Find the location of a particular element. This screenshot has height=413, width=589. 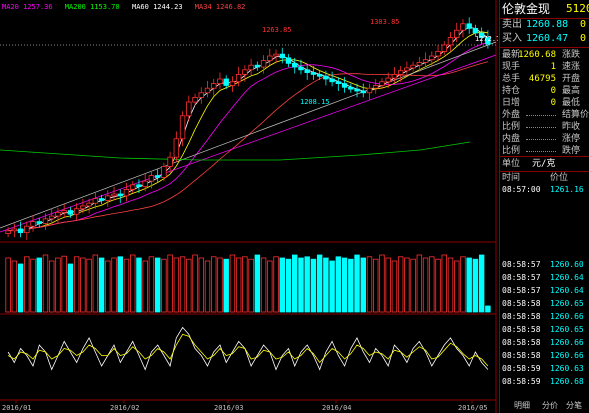

tick-price: 1260.63 is located at coordinates (567, 368).